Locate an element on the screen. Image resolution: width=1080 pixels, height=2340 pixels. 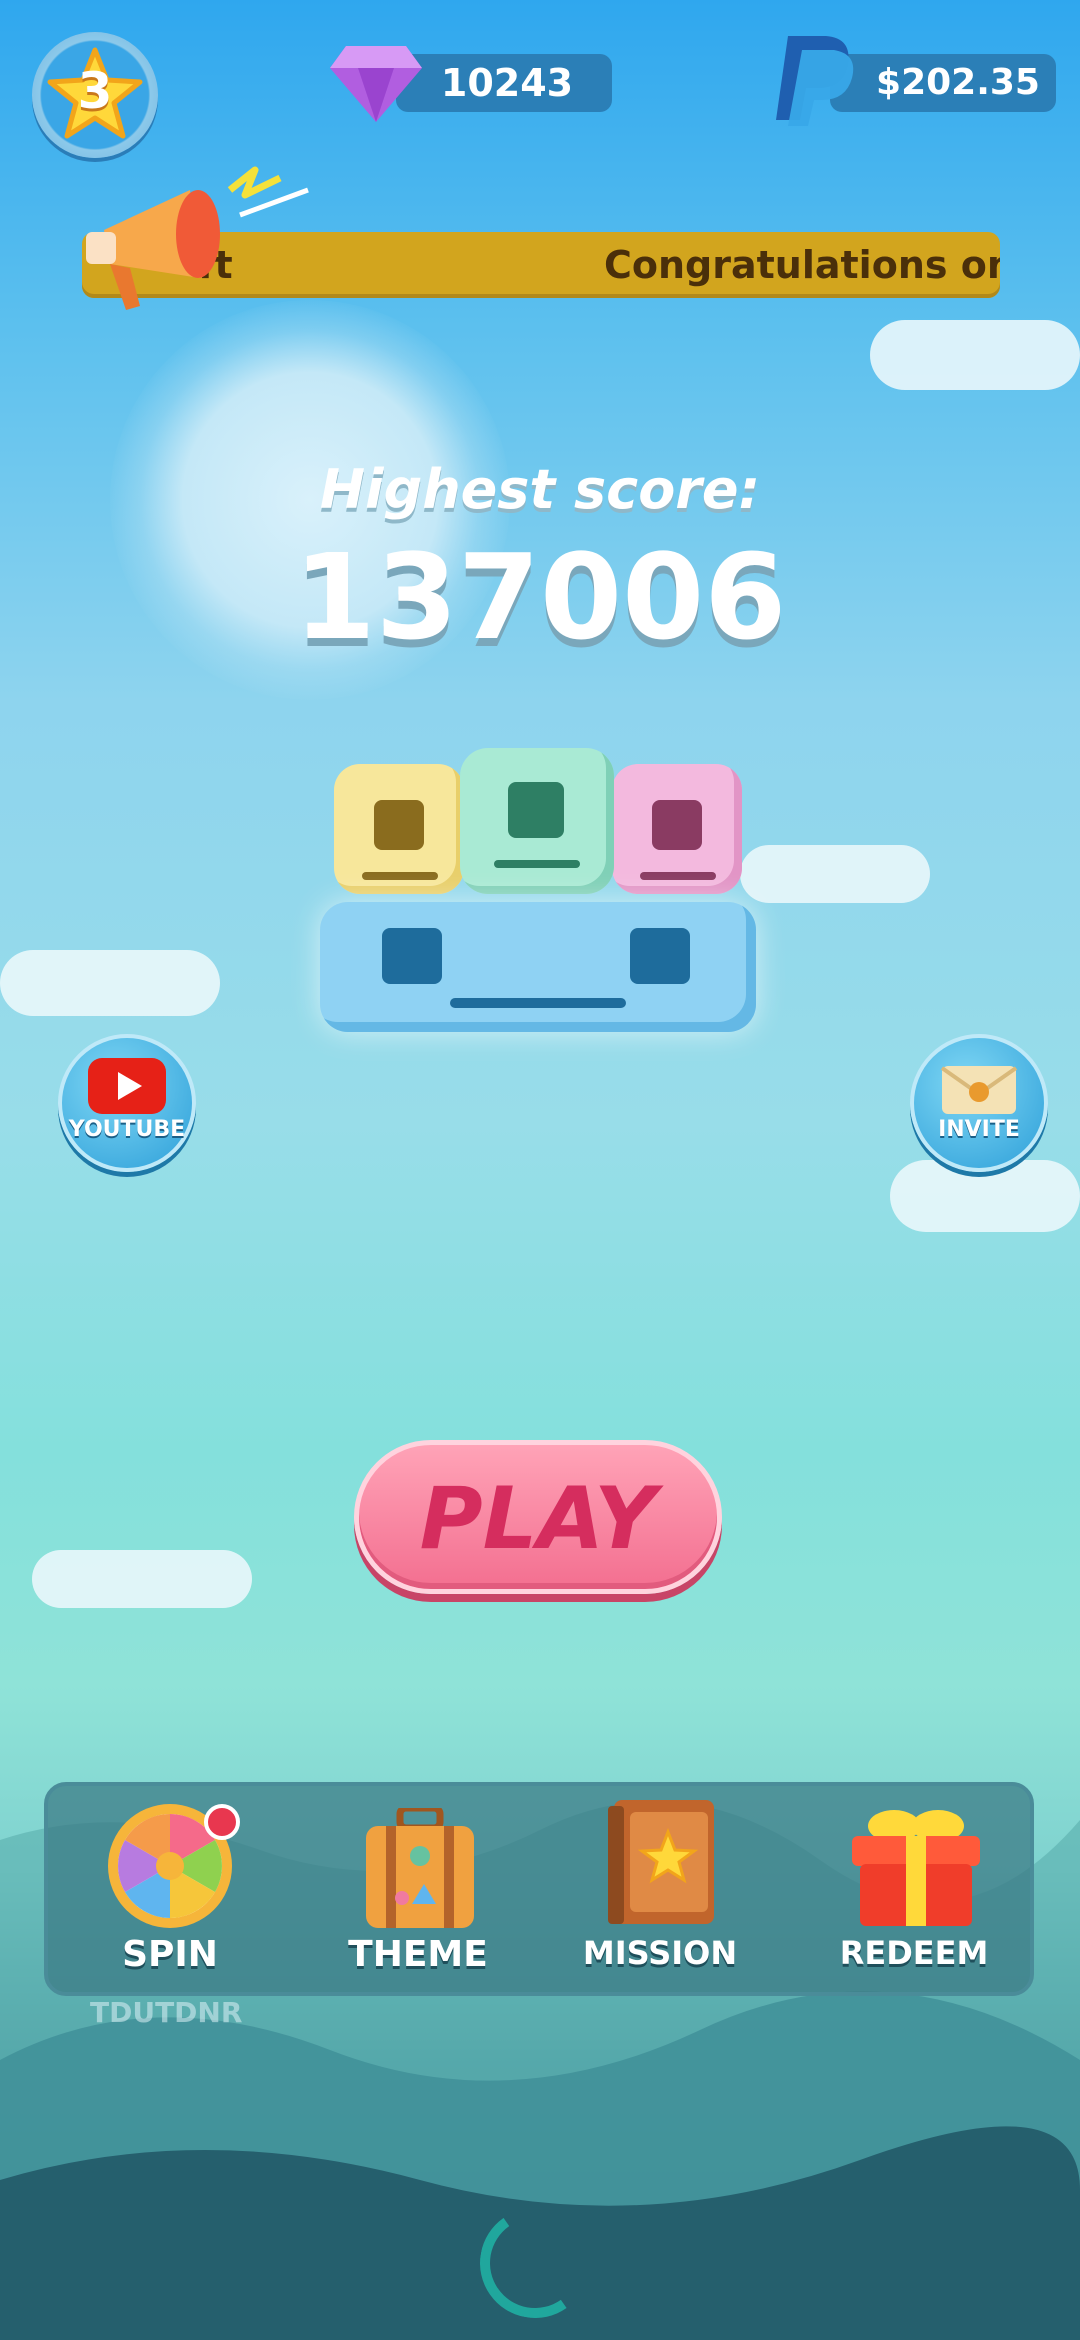
youtube-icon is located at coordinates (127, 1086).